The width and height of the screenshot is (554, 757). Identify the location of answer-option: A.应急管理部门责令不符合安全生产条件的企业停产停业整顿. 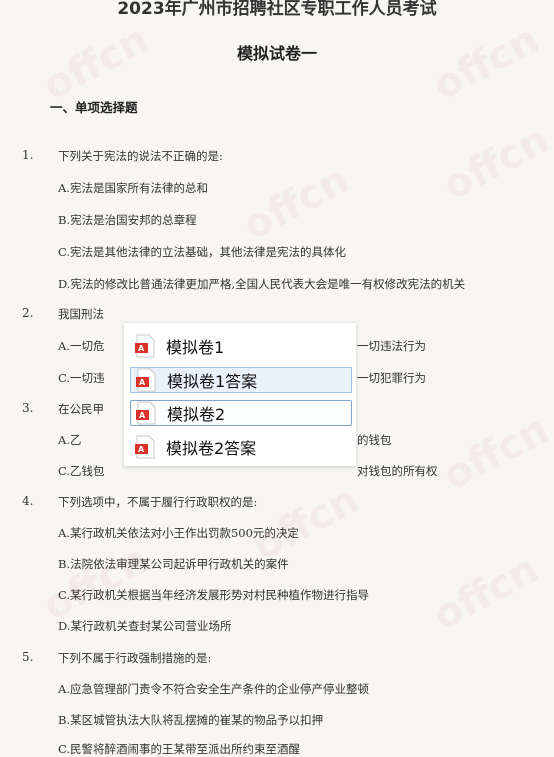
(213, 689).